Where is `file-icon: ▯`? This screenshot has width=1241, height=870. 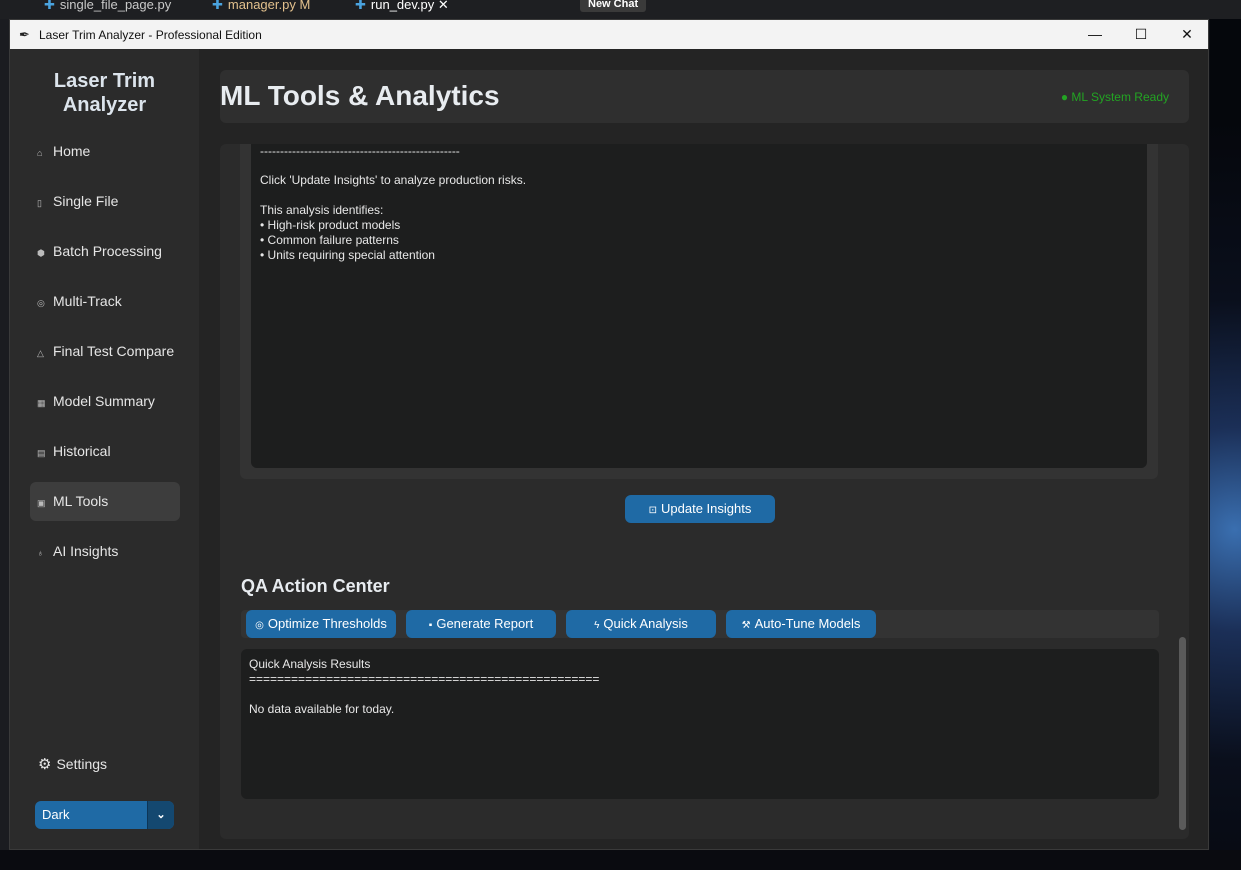
file-icon: ▯ is located at coordinates (39, 203).